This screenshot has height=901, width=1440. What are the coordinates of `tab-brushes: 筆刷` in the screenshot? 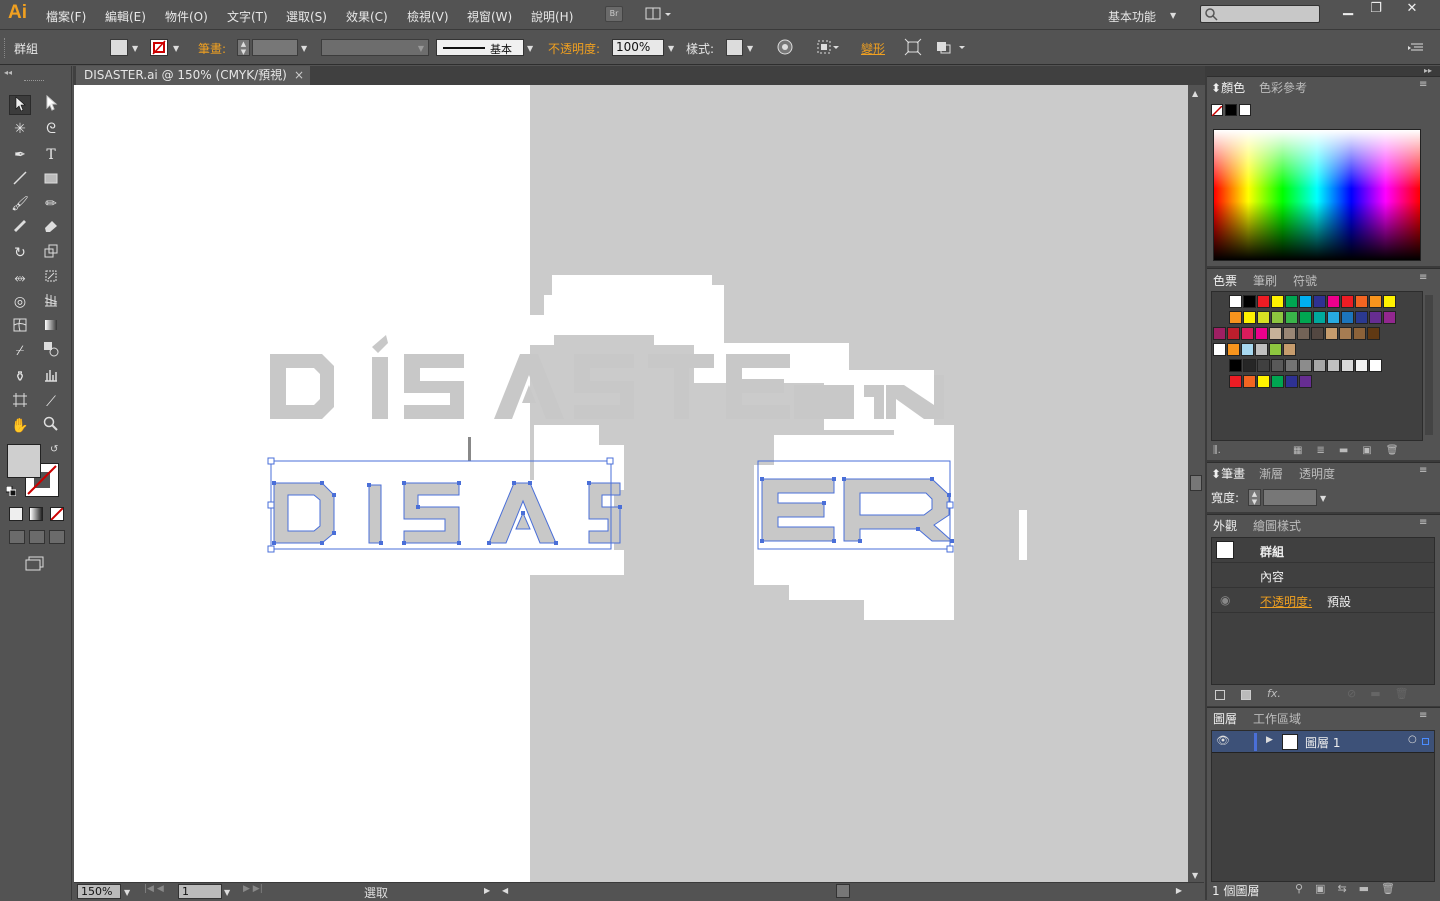 It's located at (1265, 280).